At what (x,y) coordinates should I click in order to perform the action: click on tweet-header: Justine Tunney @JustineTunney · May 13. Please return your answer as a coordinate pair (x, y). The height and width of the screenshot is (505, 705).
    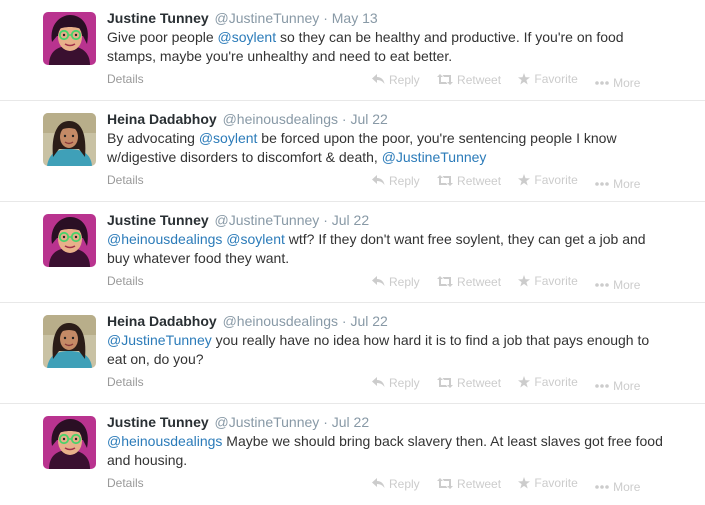
    Looking at the image, I should click on (242, 18).